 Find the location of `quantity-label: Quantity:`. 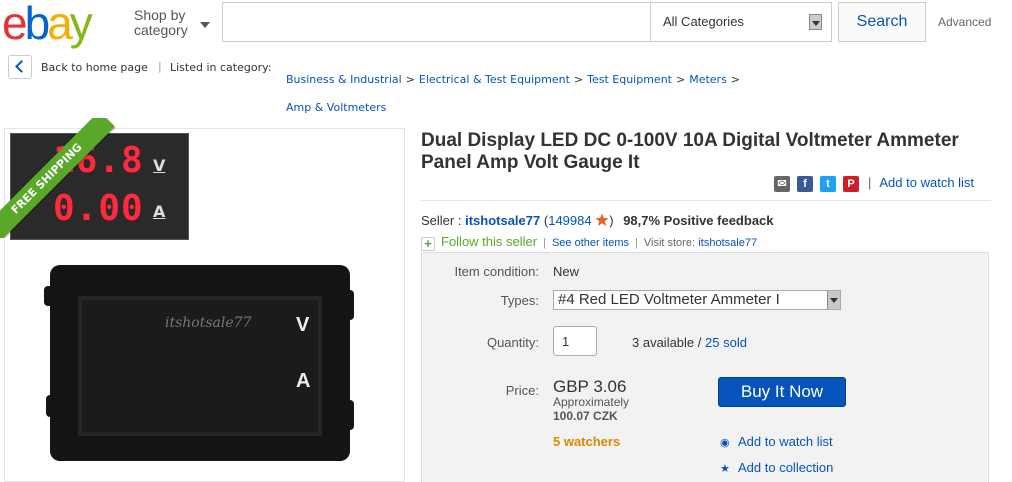

quantity-label: Quantity: is located at coordinates (512, 342).